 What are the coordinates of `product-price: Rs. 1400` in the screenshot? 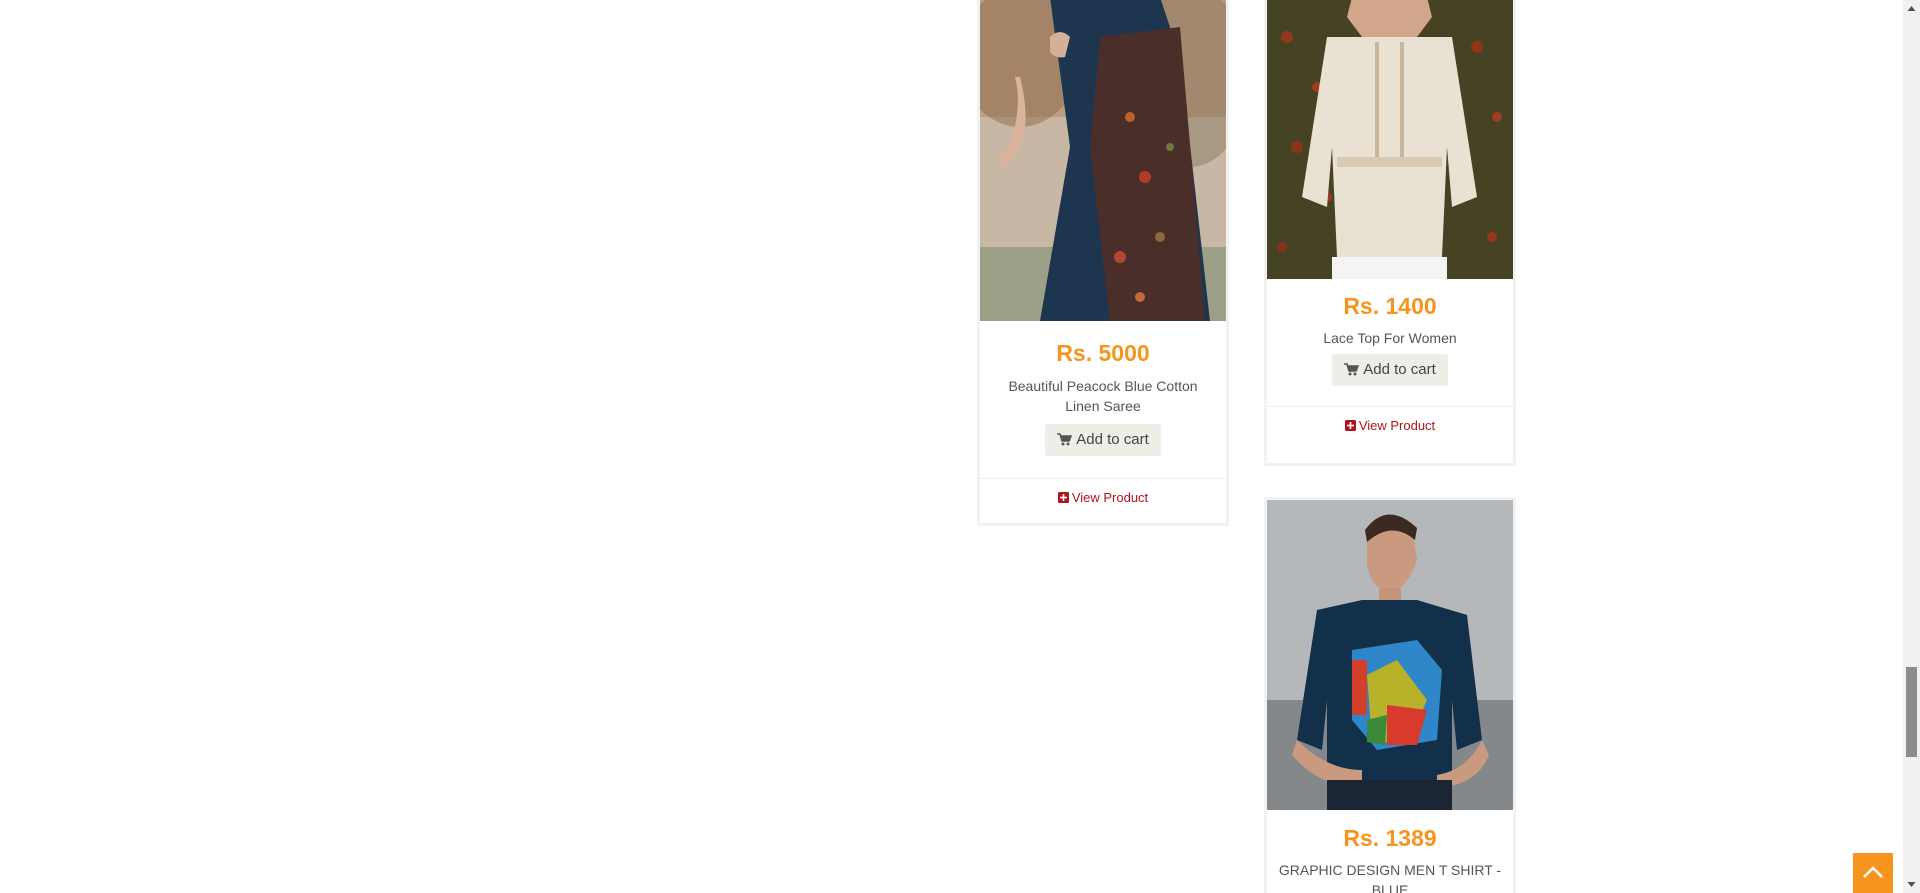 It's located at (1390, 306).